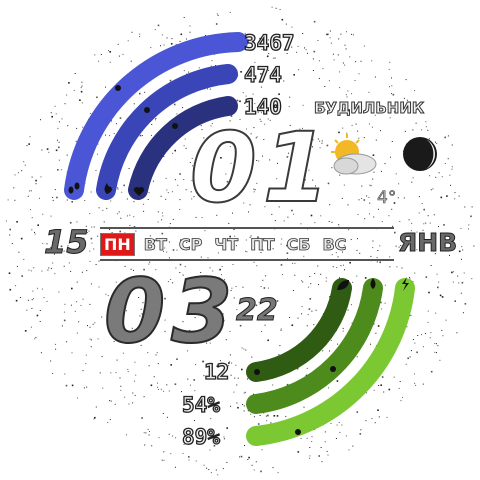 This screenshot has height=480, width=480. What do you see at coordinates (387, 198) in the screenshot?
I see `temperature-value: 4°` at bounding box center [387, 198].